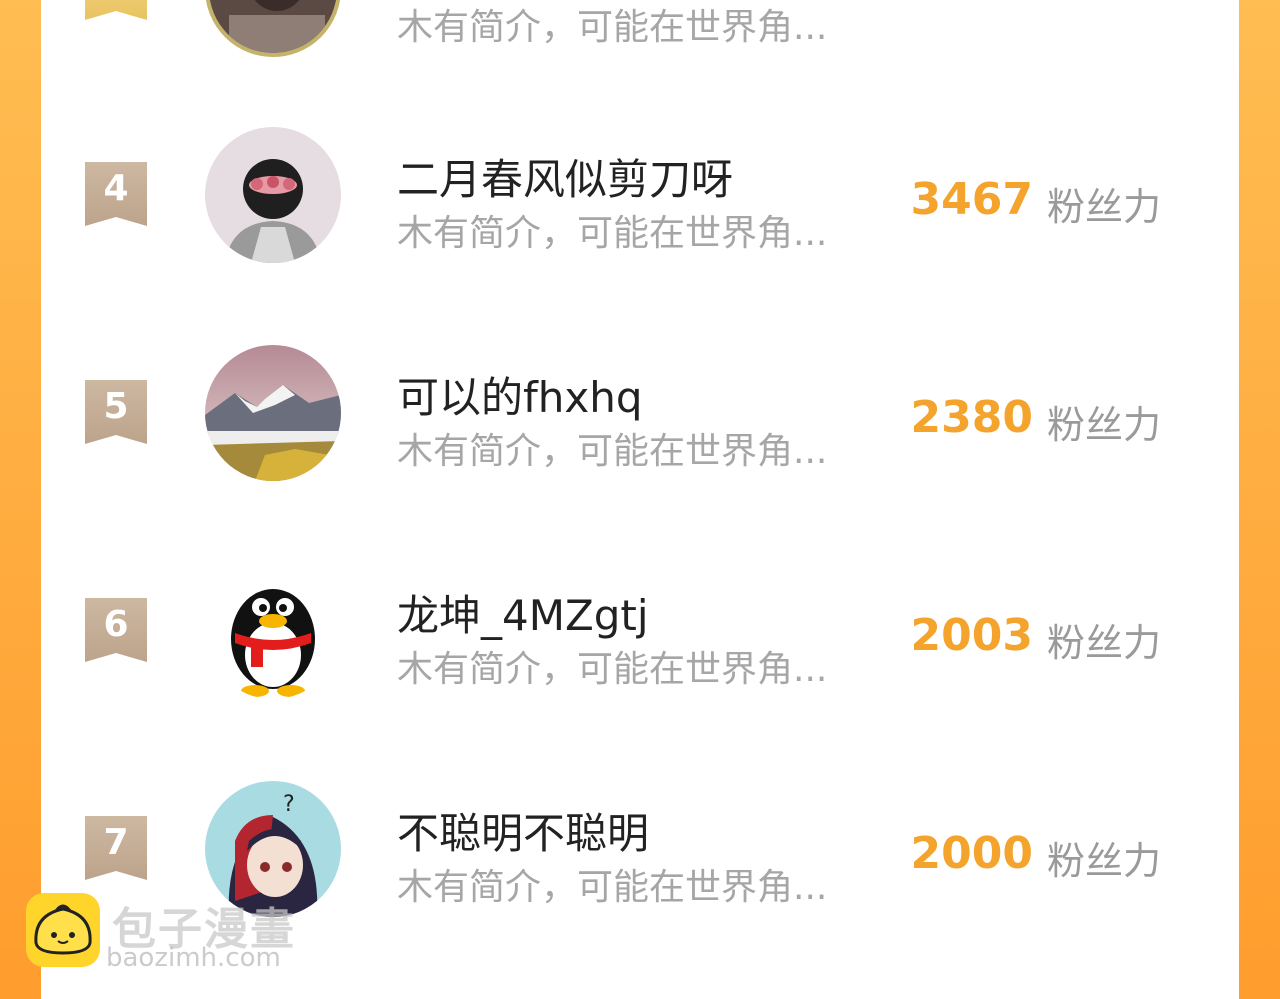  What do you see at coordinates (971, 199) in the screenshot?
I see `score-value: 3467` at bounding box center [971, 199].